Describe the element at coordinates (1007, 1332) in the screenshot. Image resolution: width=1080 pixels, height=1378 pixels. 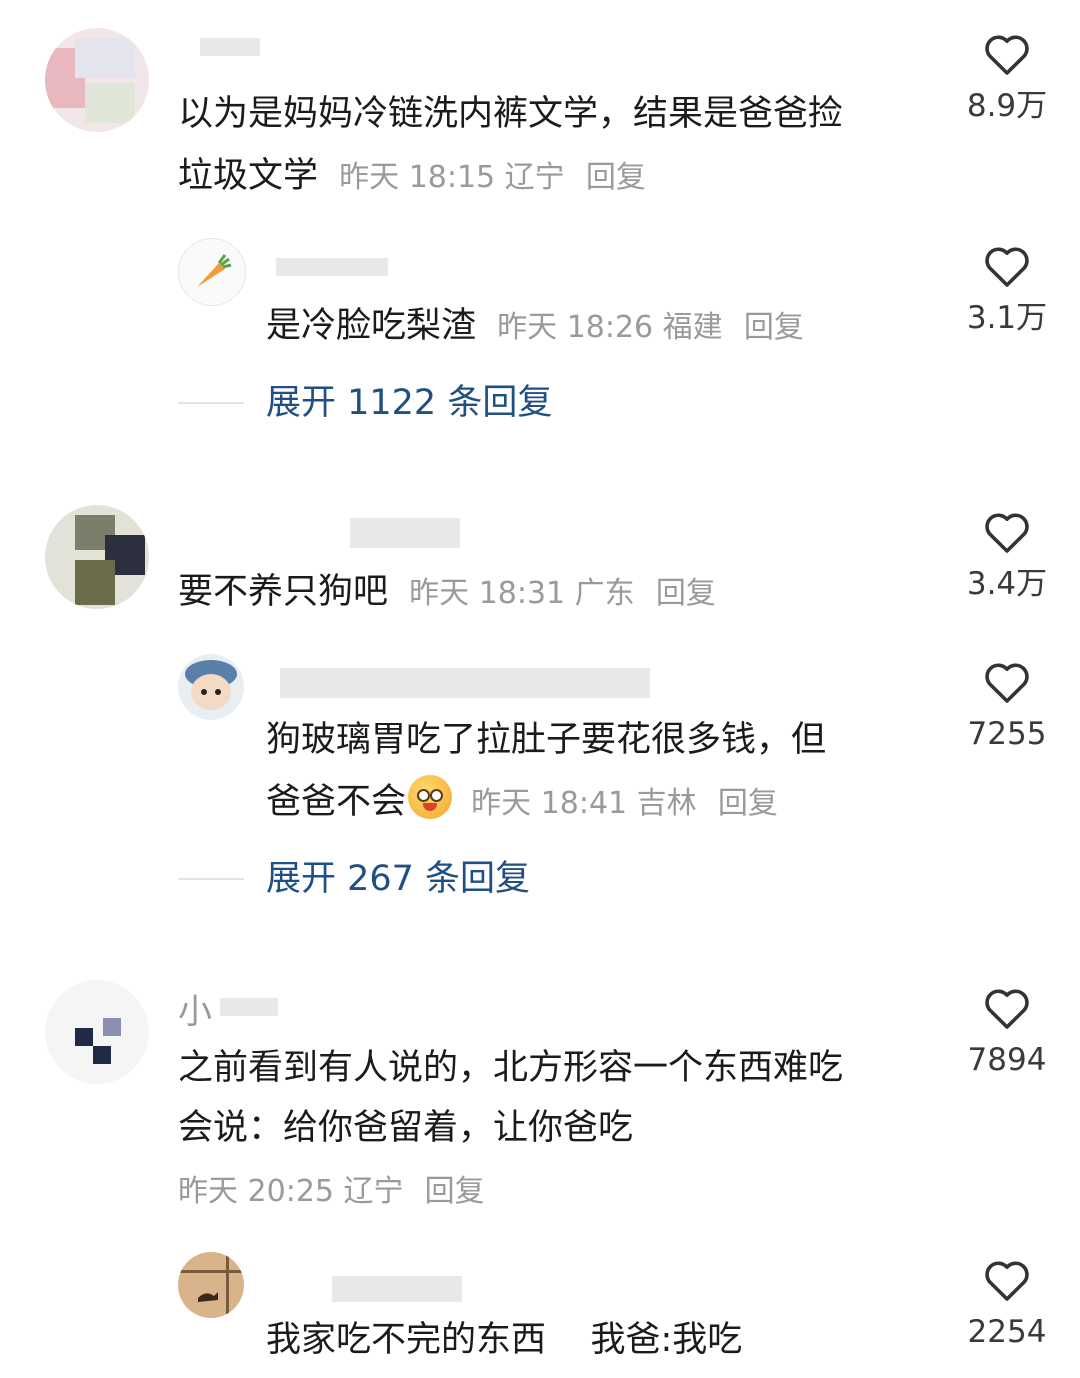
I see `like-count: 2254` at that location.